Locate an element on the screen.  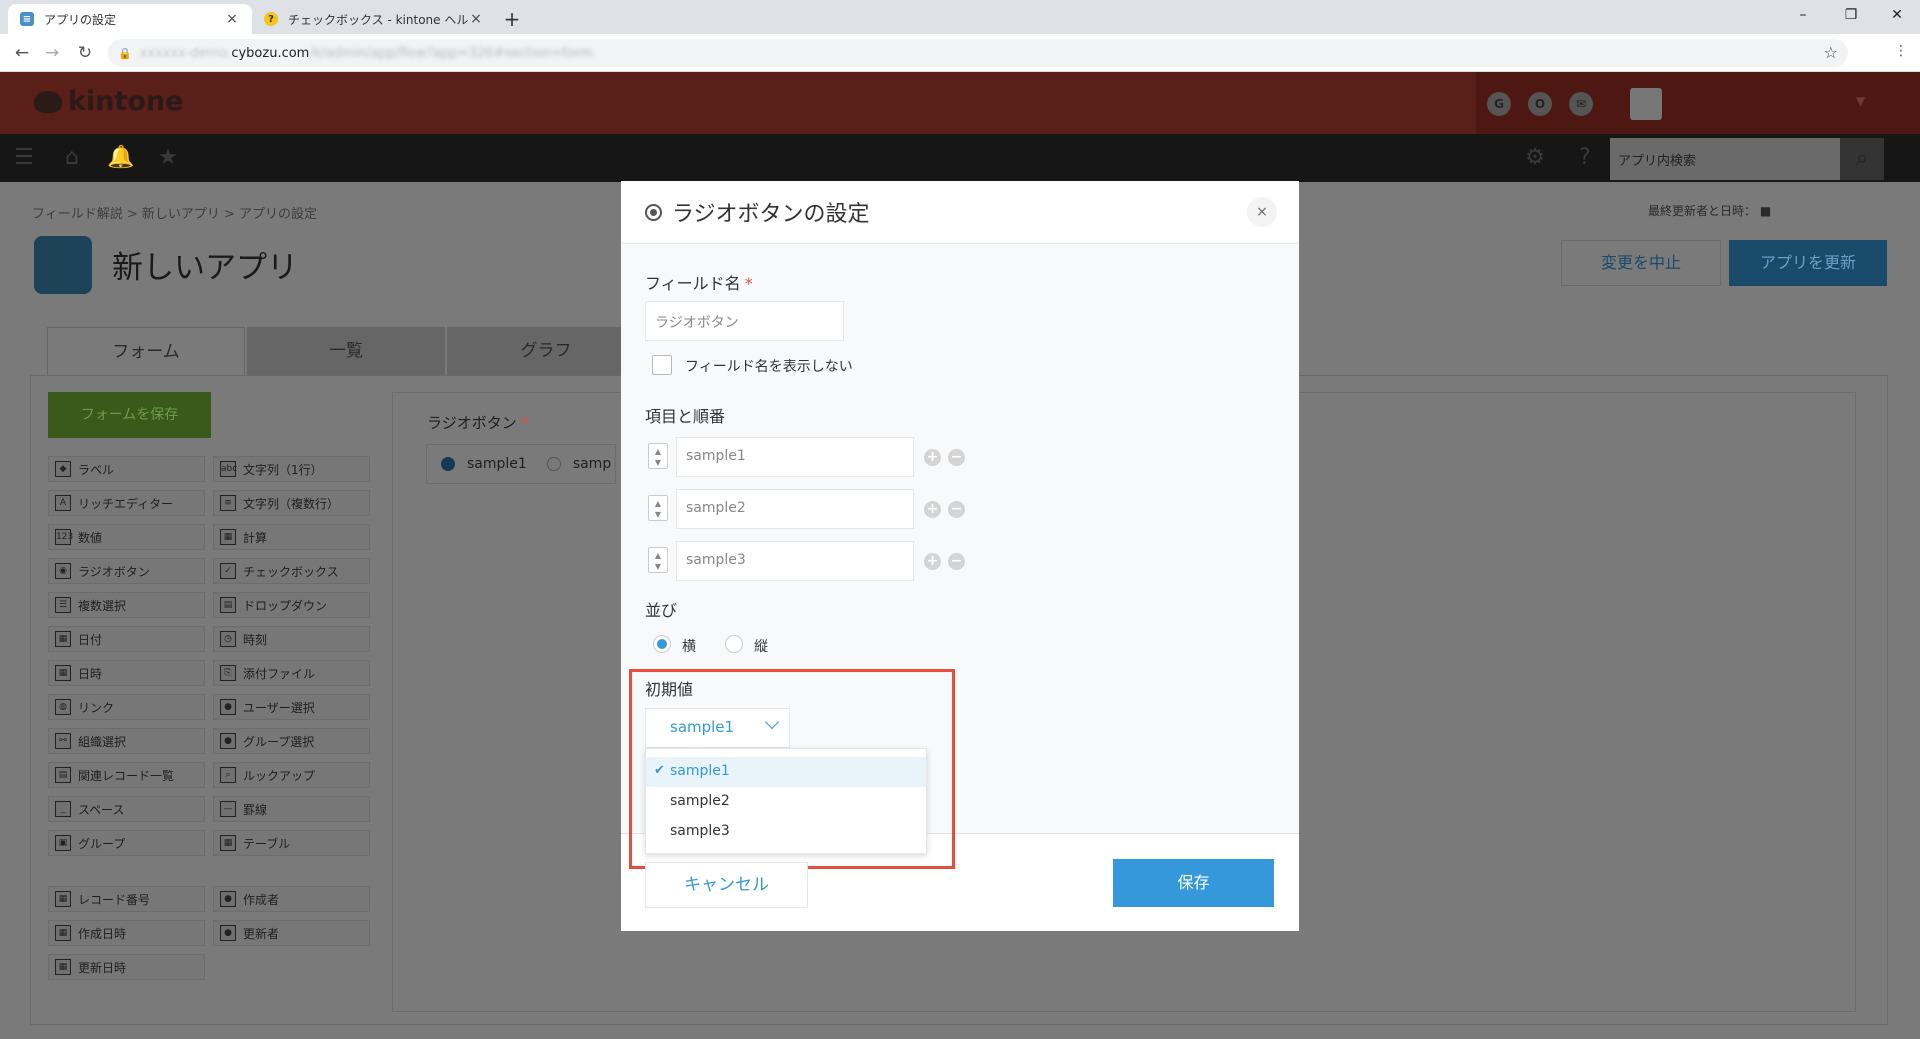
palette-item: ▦ 更新日時 is located at coordinates (126, 967).